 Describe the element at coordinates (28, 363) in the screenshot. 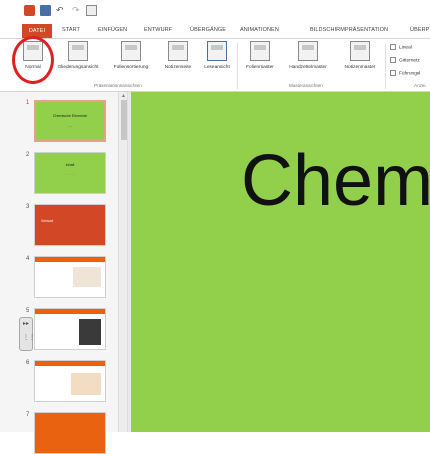

I see `slide-number: 6` at that location.